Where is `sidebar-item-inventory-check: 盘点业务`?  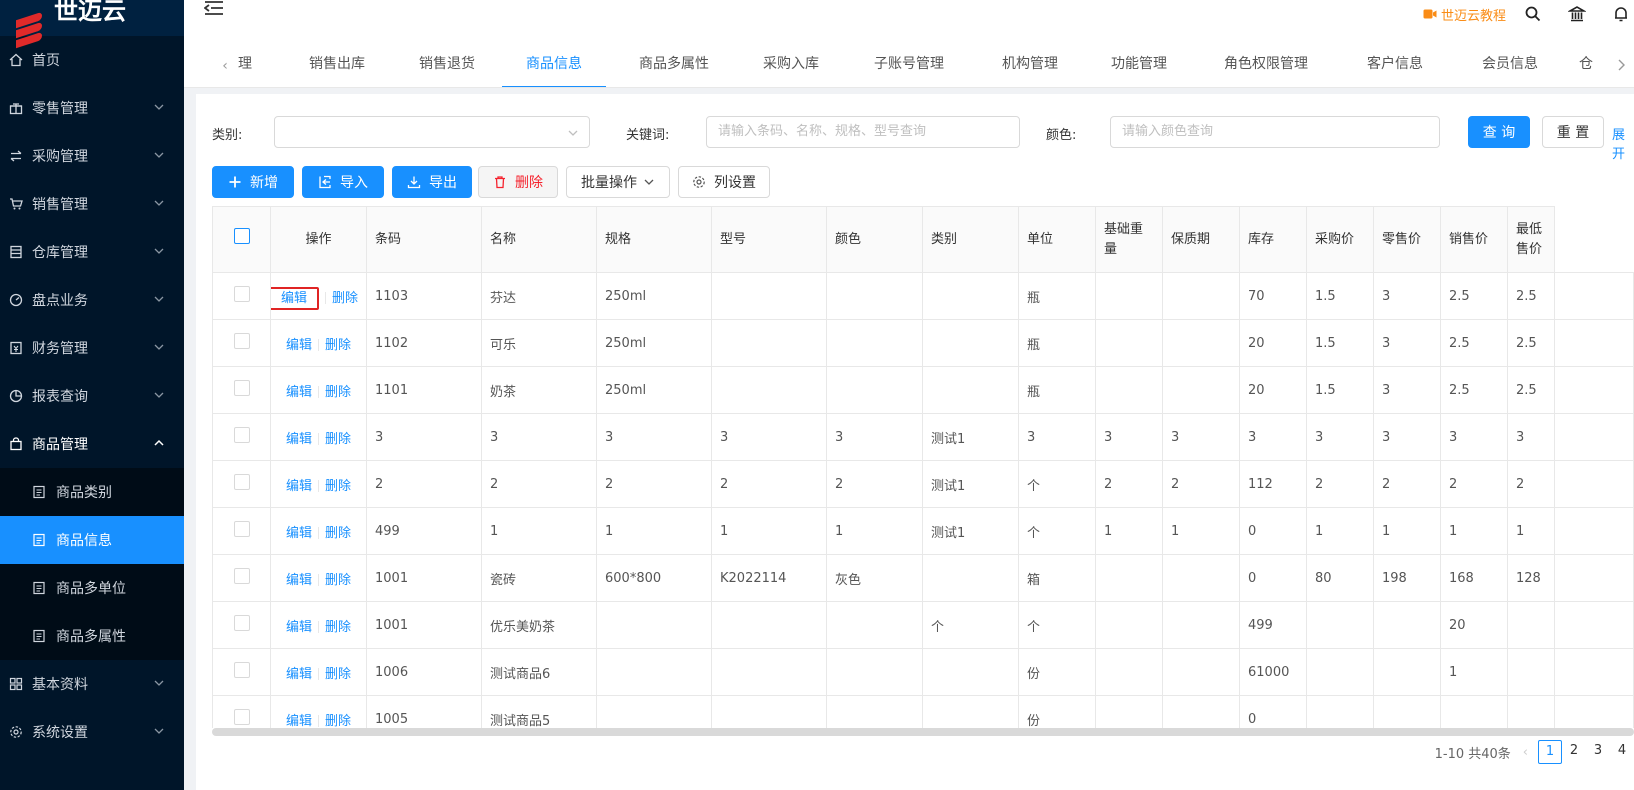 sidebar-item-inventory-check: 盘点业务 is located at coordinates (92, 300).